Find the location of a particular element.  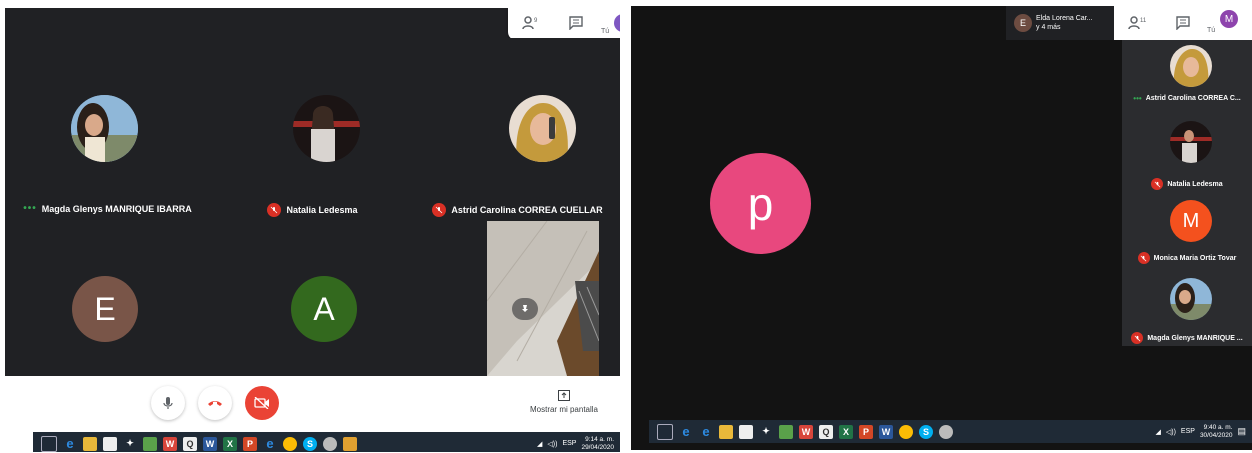

participant-name: Astrid Carolina CORREA CUELLAR is located at coordinates (527, 210).